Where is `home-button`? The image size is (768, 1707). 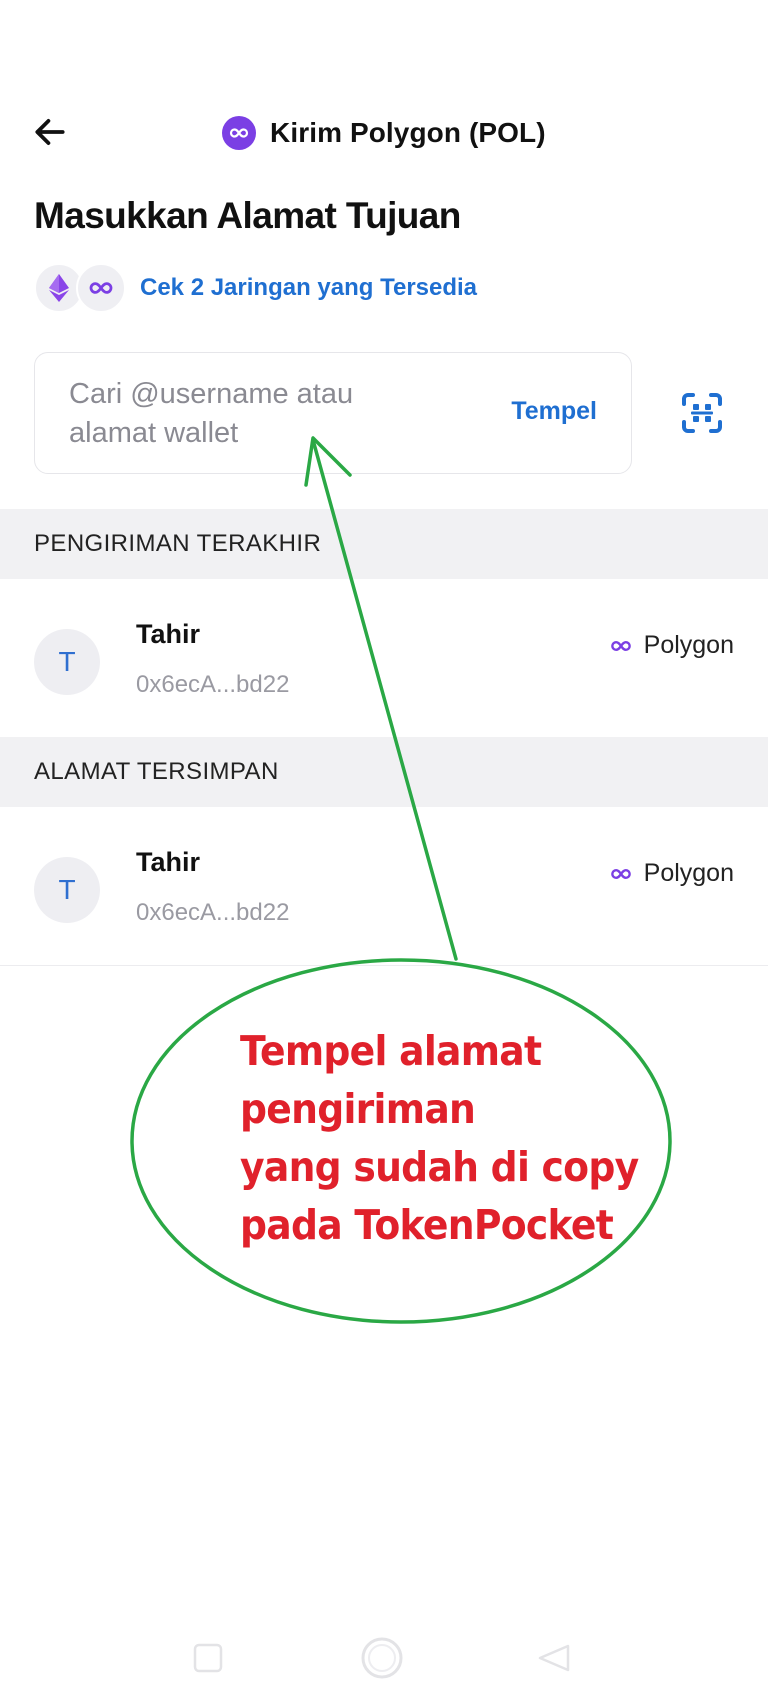
home-button is located at coordinates (382, 1658).